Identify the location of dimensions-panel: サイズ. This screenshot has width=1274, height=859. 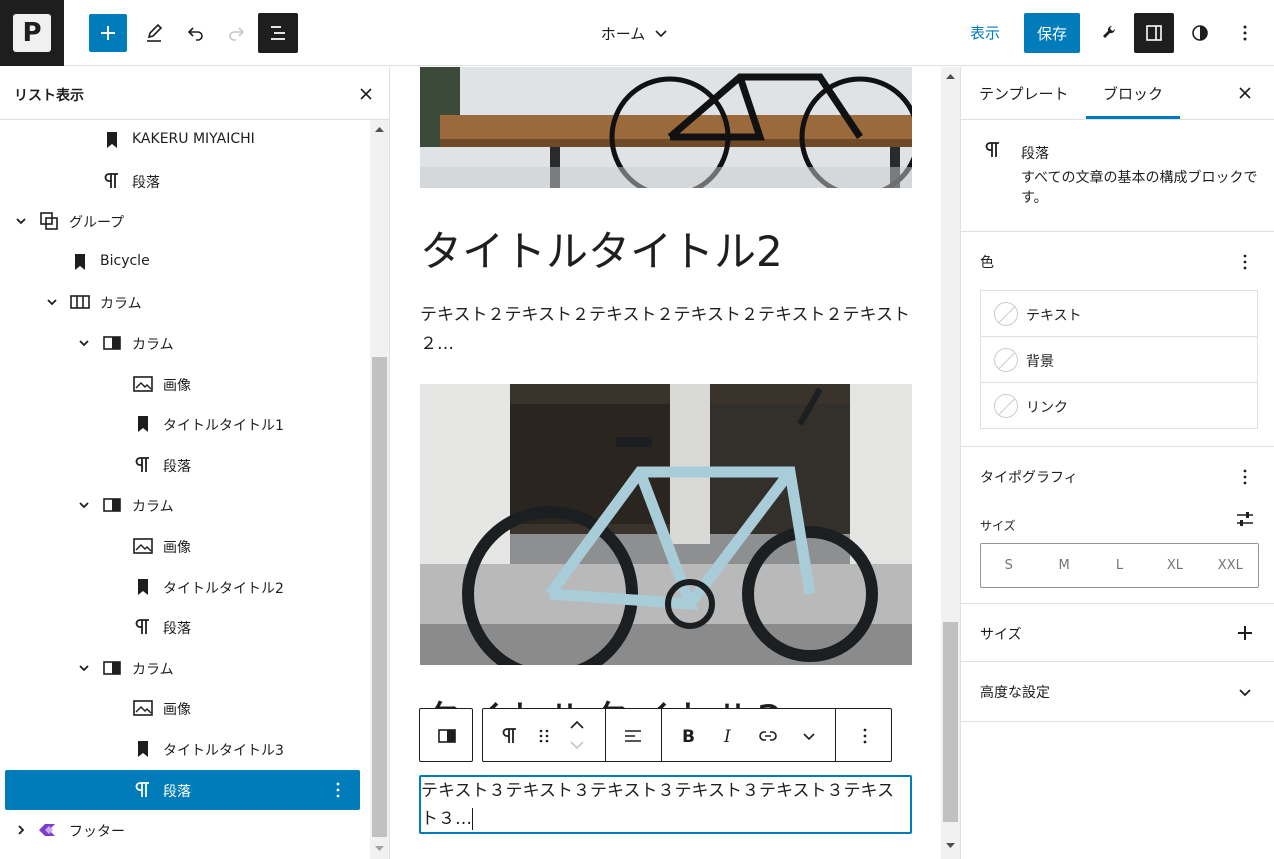
(1117, 633).